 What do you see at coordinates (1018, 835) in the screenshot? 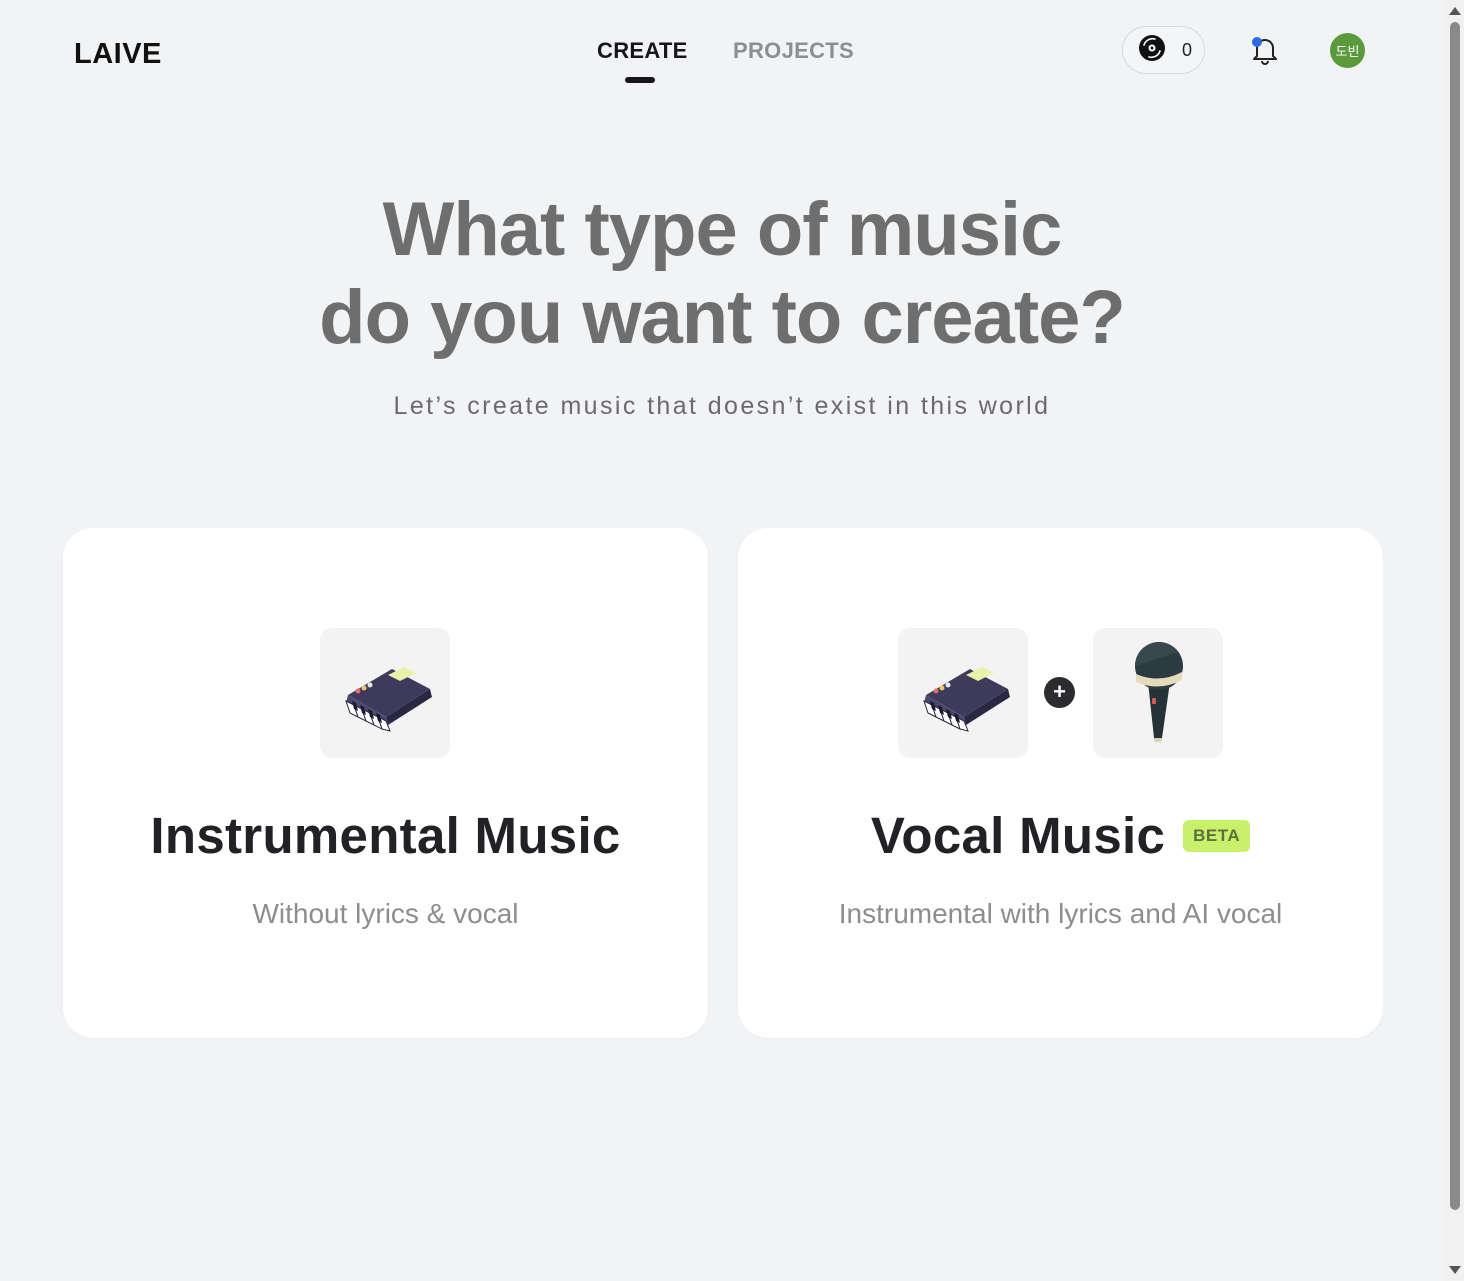
I see `card-title-vocal: Vocal Music` at bounding box center [1018, 835].